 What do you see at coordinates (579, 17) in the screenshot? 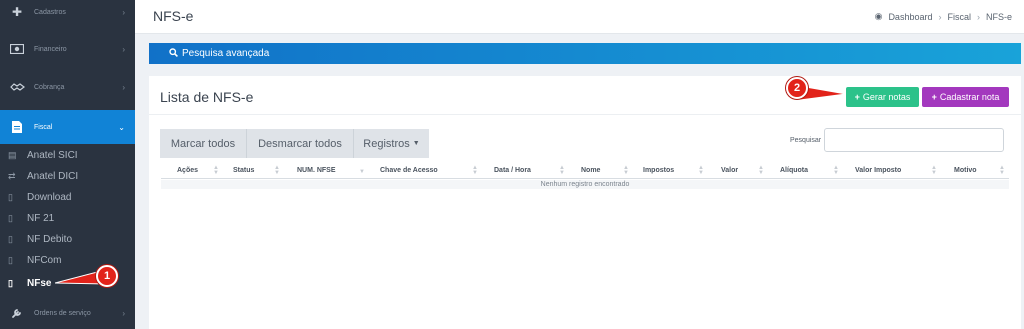
I see `topbar: NFS-e ◉ Dashboard › Fiscal › NFS-e` at bounding box center [579, 17].